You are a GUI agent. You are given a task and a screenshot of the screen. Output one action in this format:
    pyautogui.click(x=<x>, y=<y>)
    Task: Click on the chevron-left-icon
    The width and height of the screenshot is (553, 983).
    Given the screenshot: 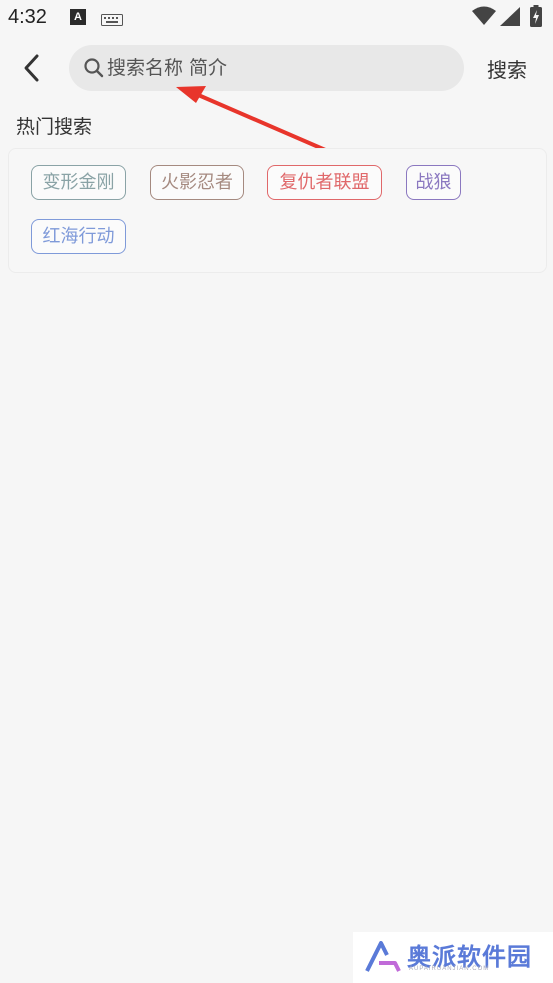 What is the action you would take?
    pyautogui.click(x=31, y=68)
    